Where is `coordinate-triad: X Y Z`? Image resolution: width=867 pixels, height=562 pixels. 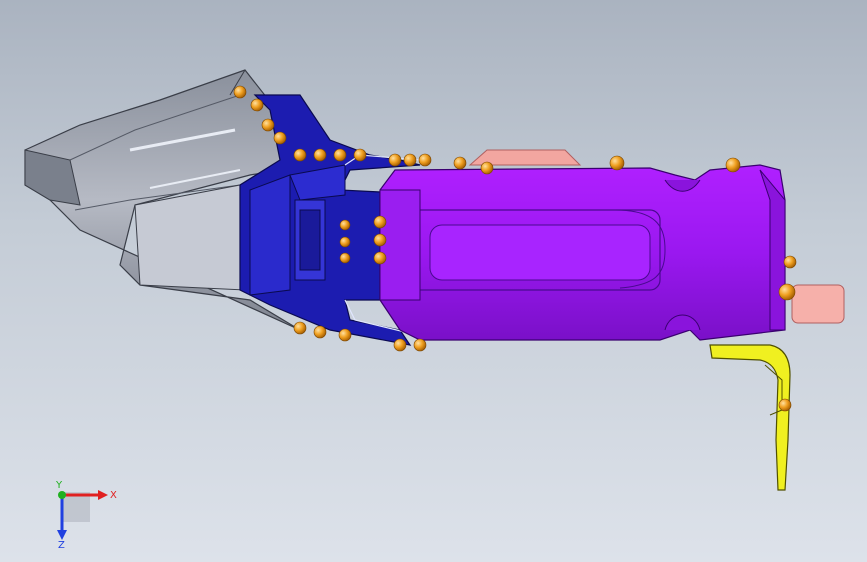 coordinate-triad: X Y Z is located at coordinates (85, 510).